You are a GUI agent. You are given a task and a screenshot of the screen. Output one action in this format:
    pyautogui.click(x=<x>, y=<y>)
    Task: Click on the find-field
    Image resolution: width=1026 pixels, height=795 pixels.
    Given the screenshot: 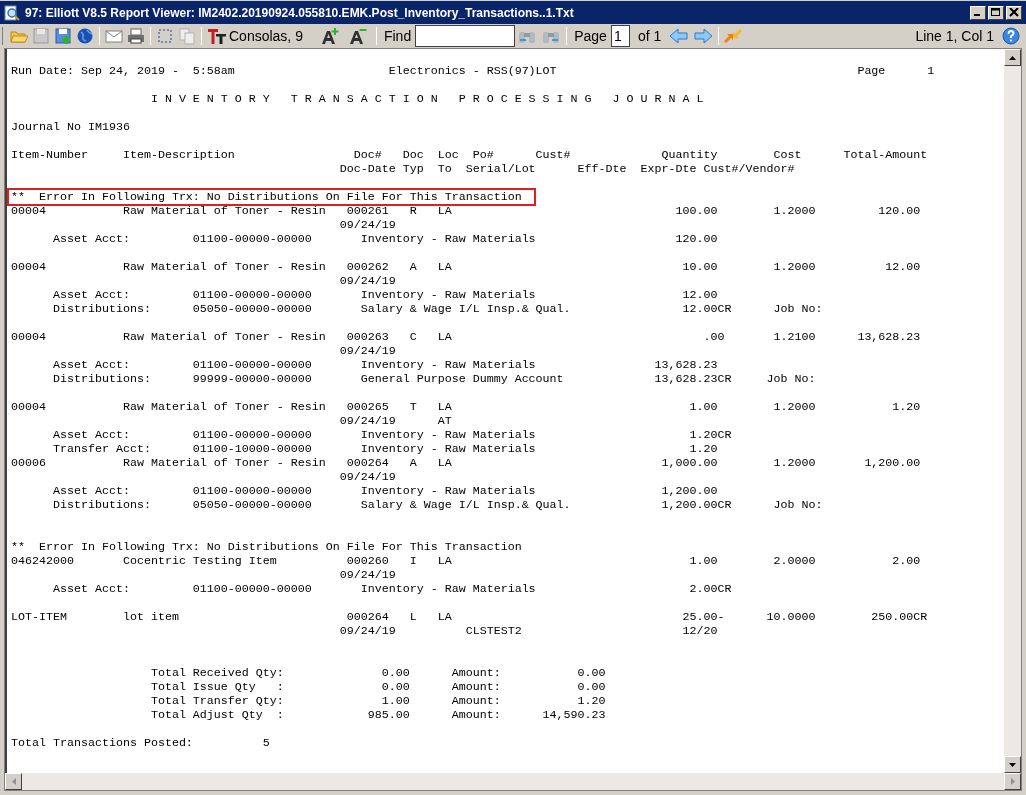 What is the action you would take?
    pyautogui.click(x=465, y=36)
    